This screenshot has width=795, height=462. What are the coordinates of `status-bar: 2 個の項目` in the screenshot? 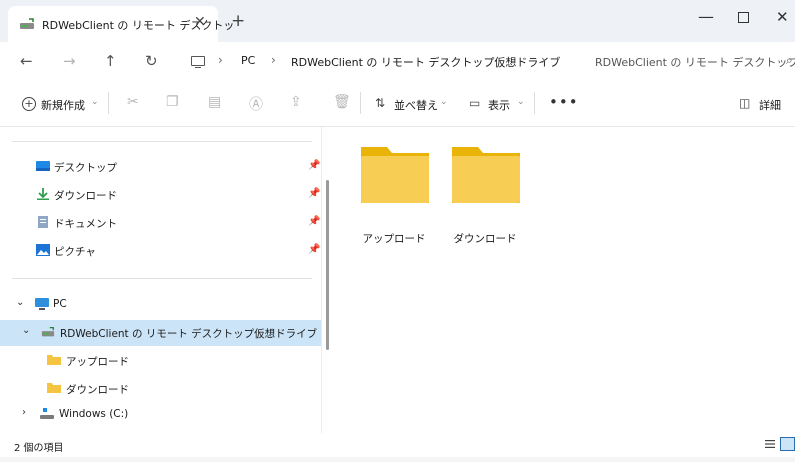 It's located at (397, 445).